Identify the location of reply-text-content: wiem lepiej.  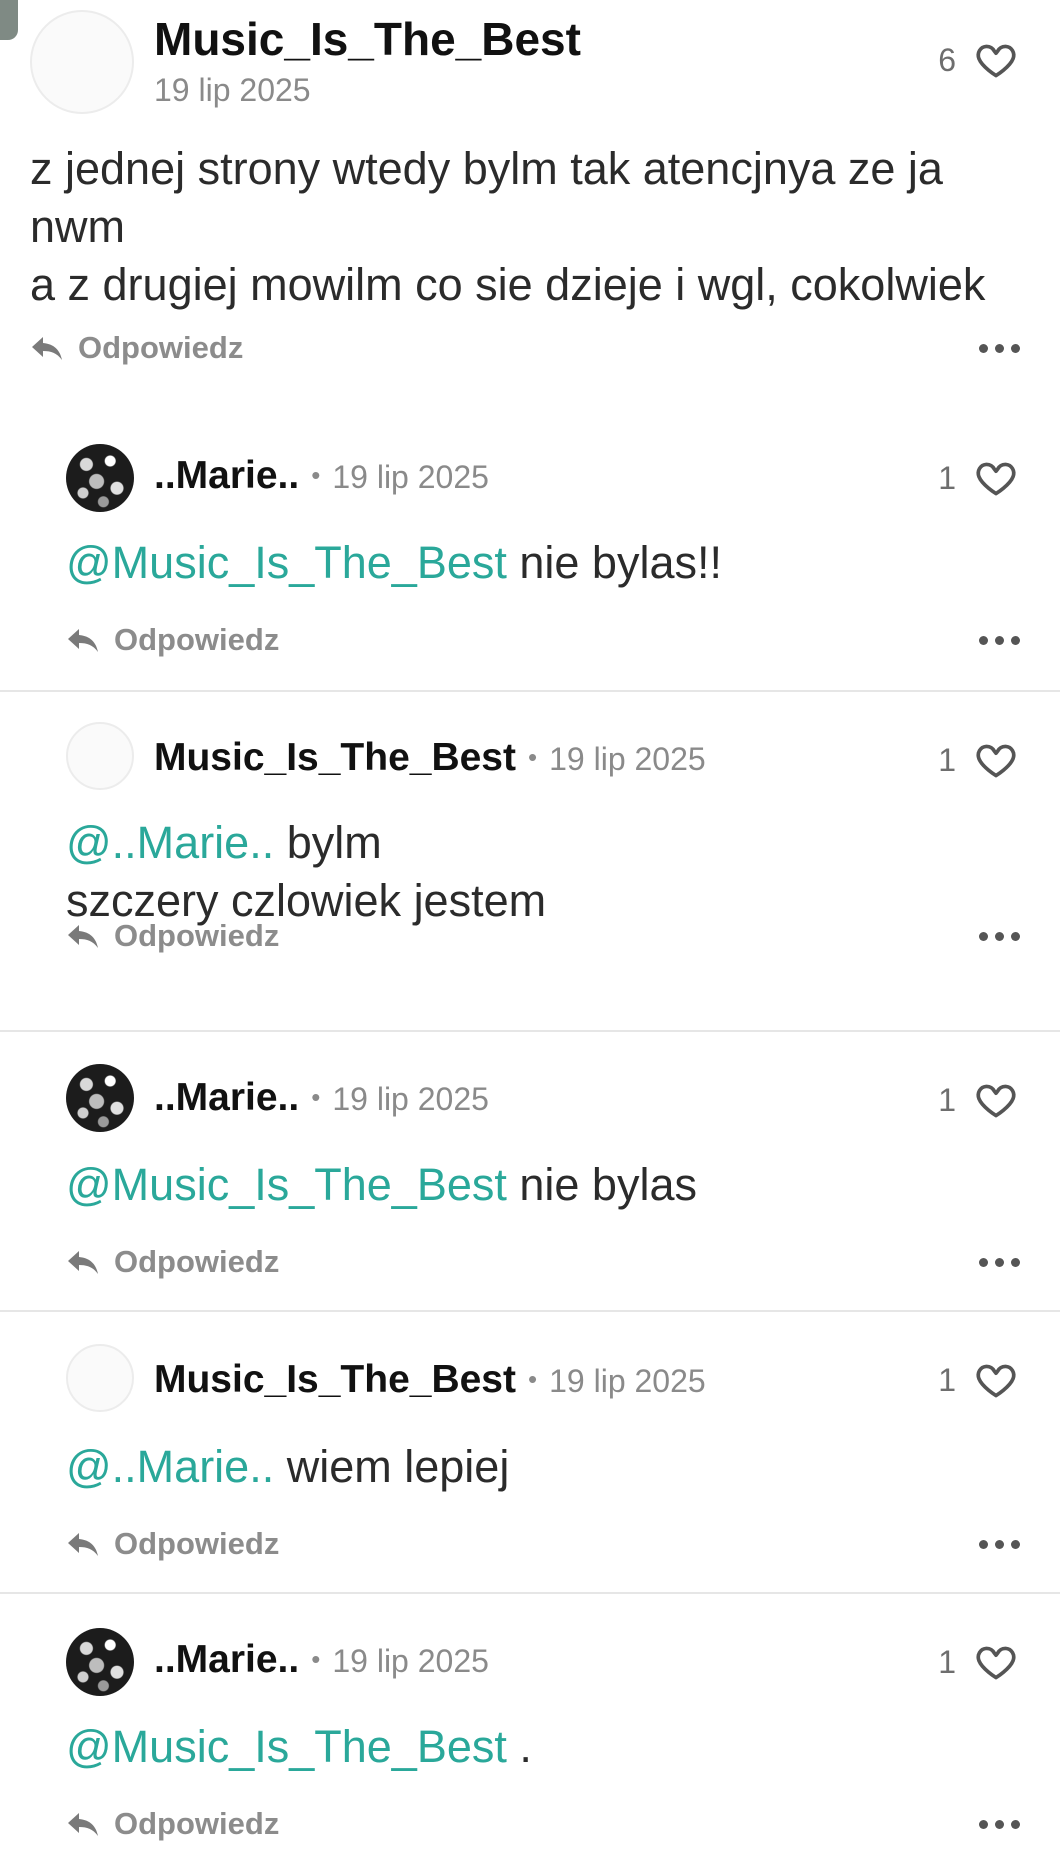
(398, 1466).